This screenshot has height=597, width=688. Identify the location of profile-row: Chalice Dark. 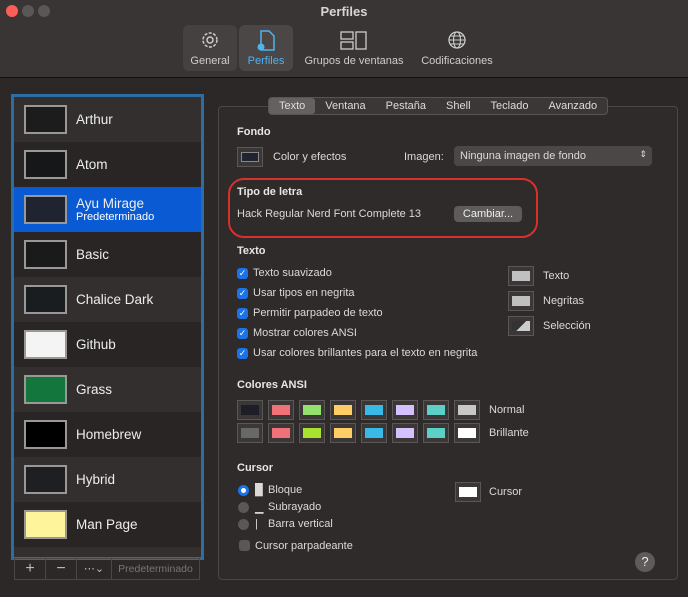
(107, 299).